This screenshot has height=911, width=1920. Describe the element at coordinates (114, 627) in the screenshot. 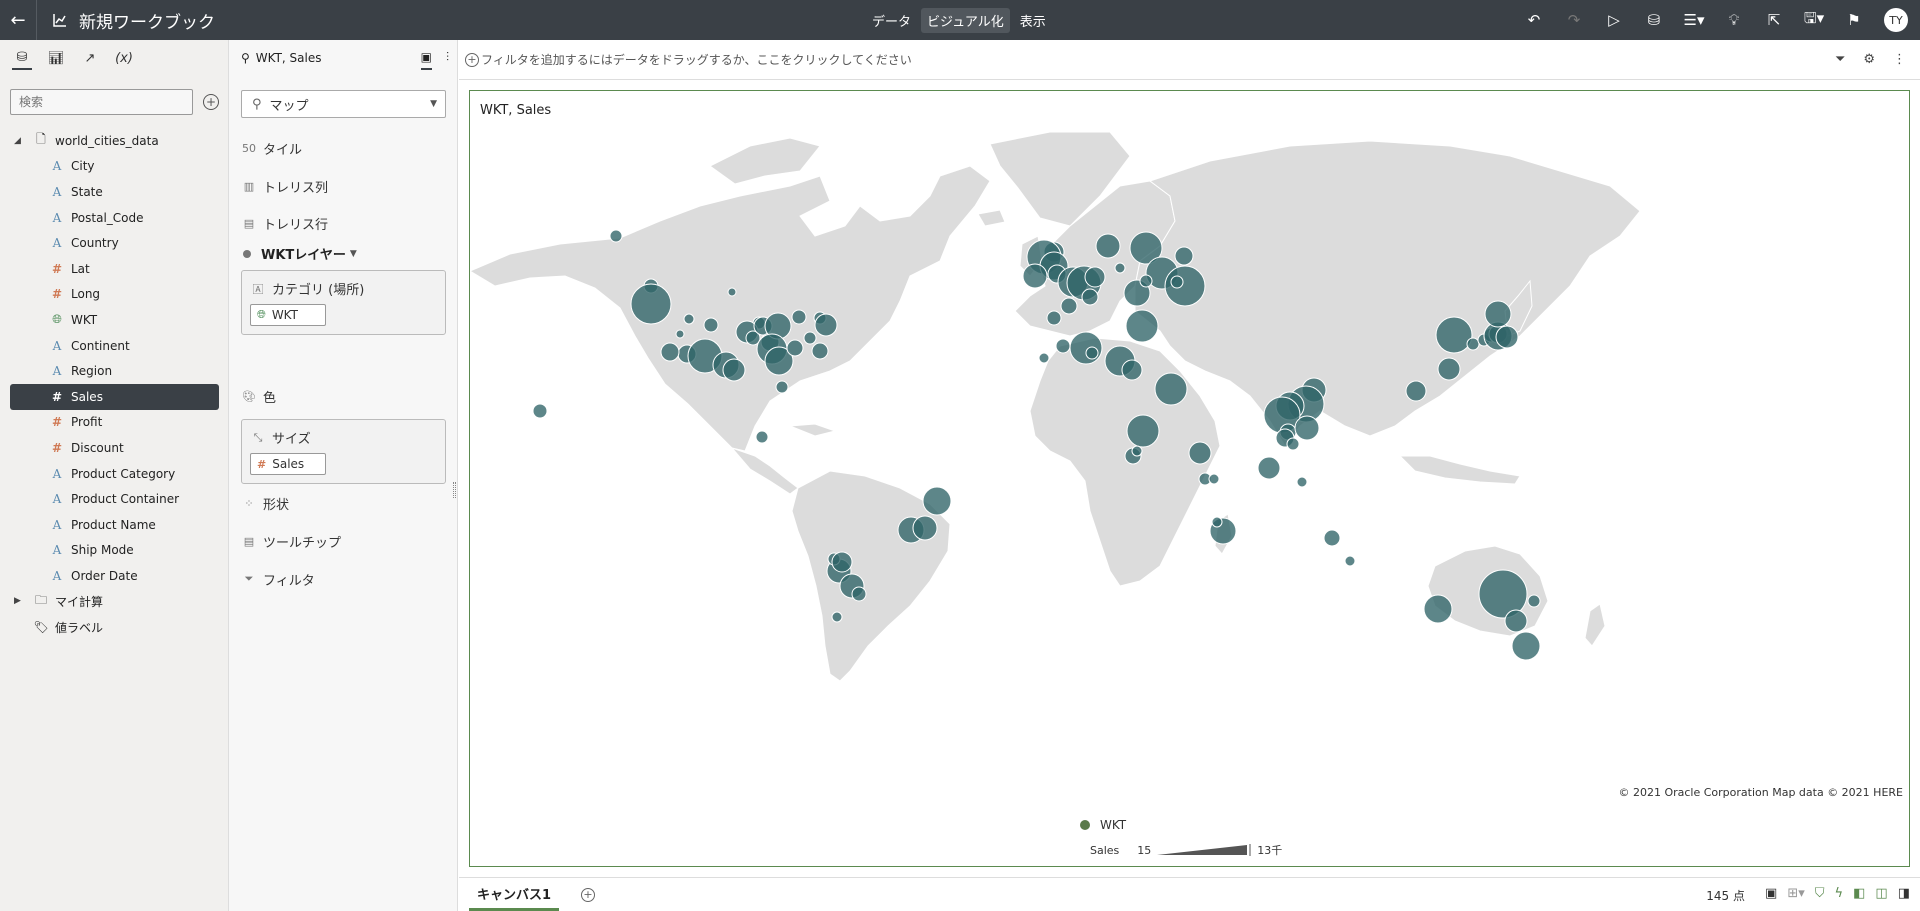

I see `value-labels-node: 🏷︎ 値ラベル` at that location.